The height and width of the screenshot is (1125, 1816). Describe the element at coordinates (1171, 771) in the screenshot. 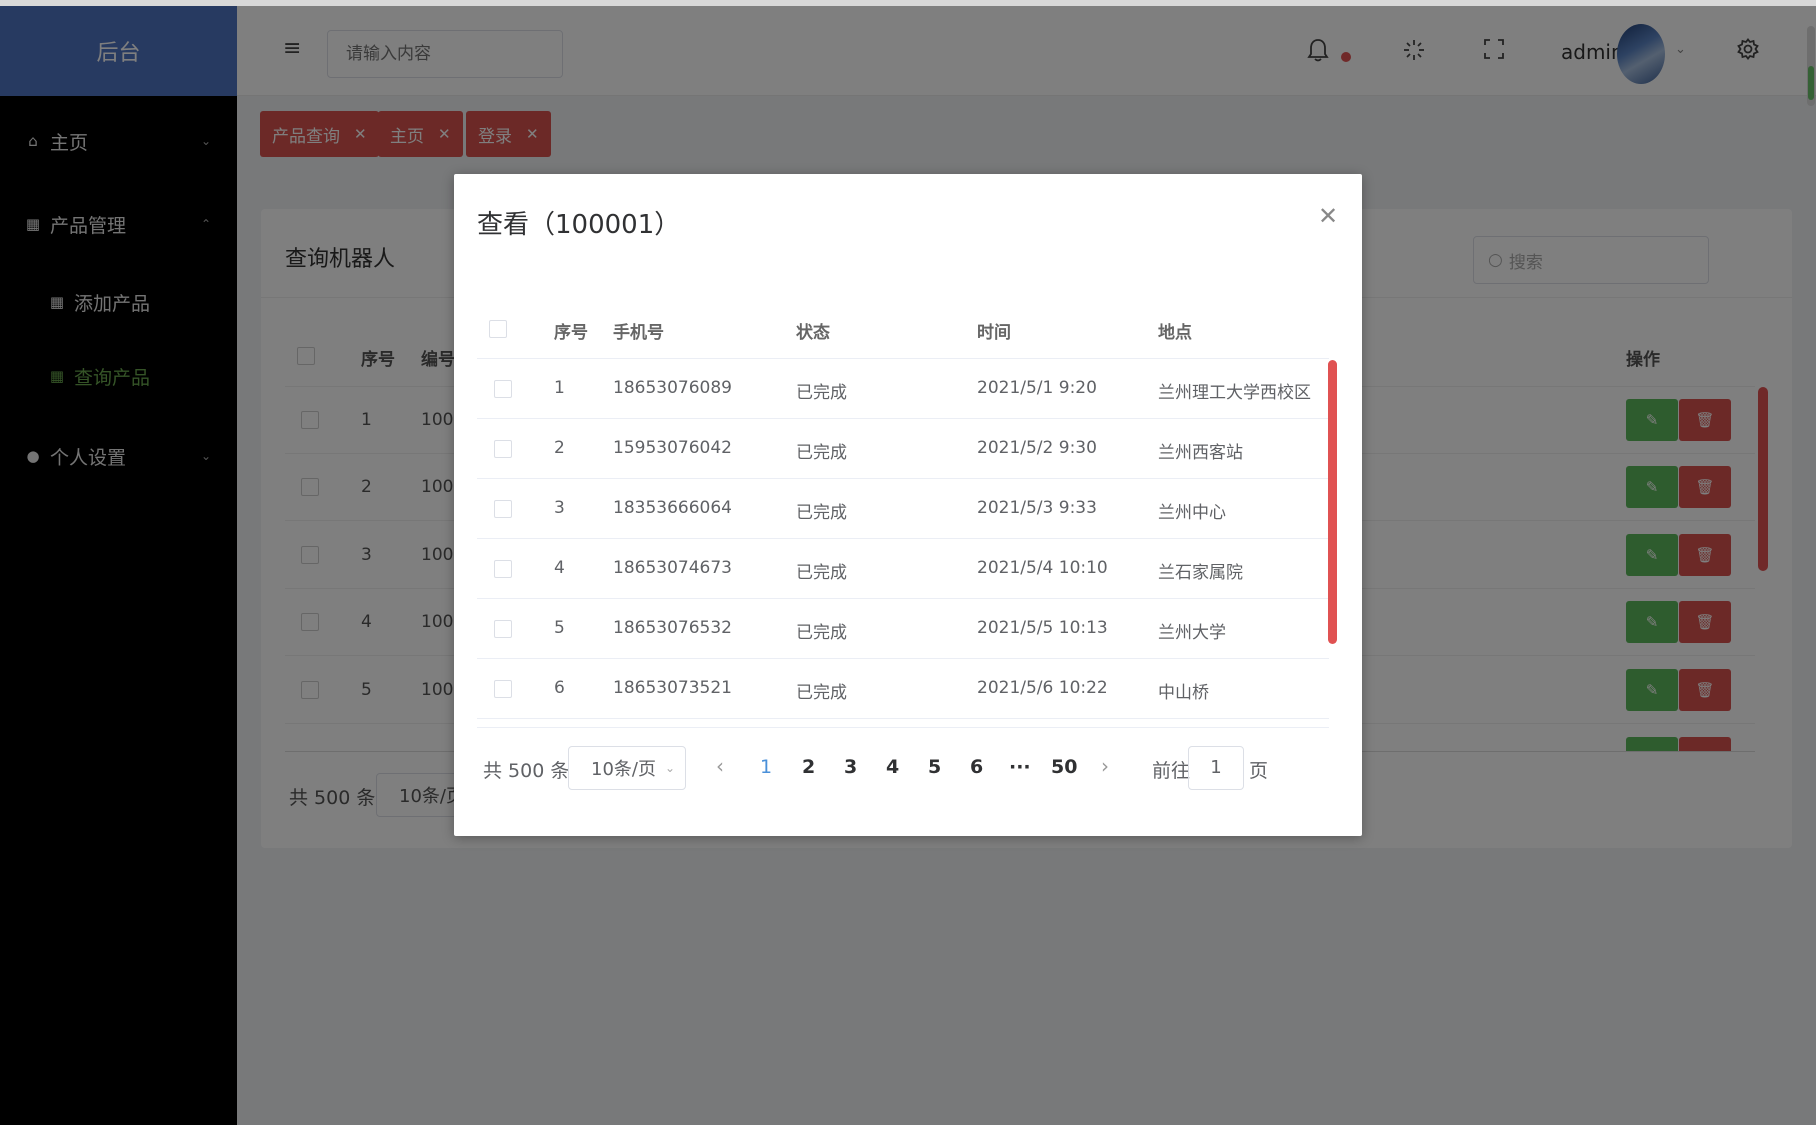

I see `goto-label: 前往` at that location.